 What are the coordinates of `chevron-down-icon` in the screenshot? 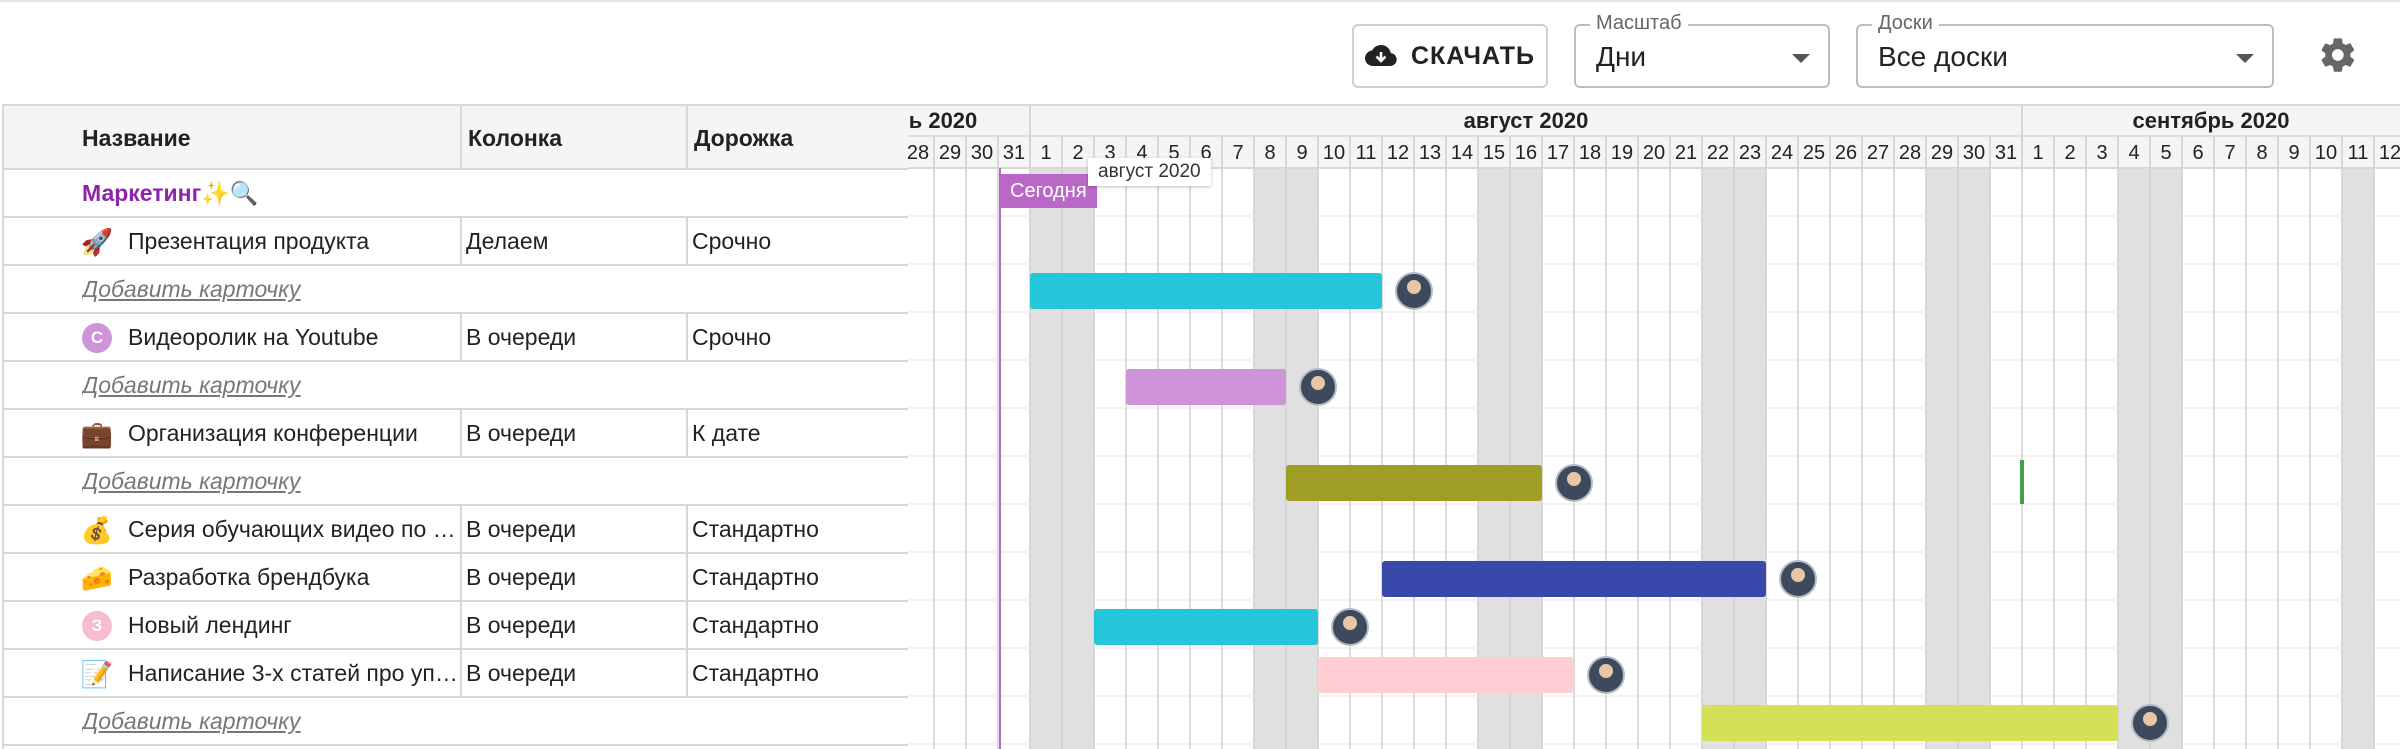 It's located at (2245, 58).